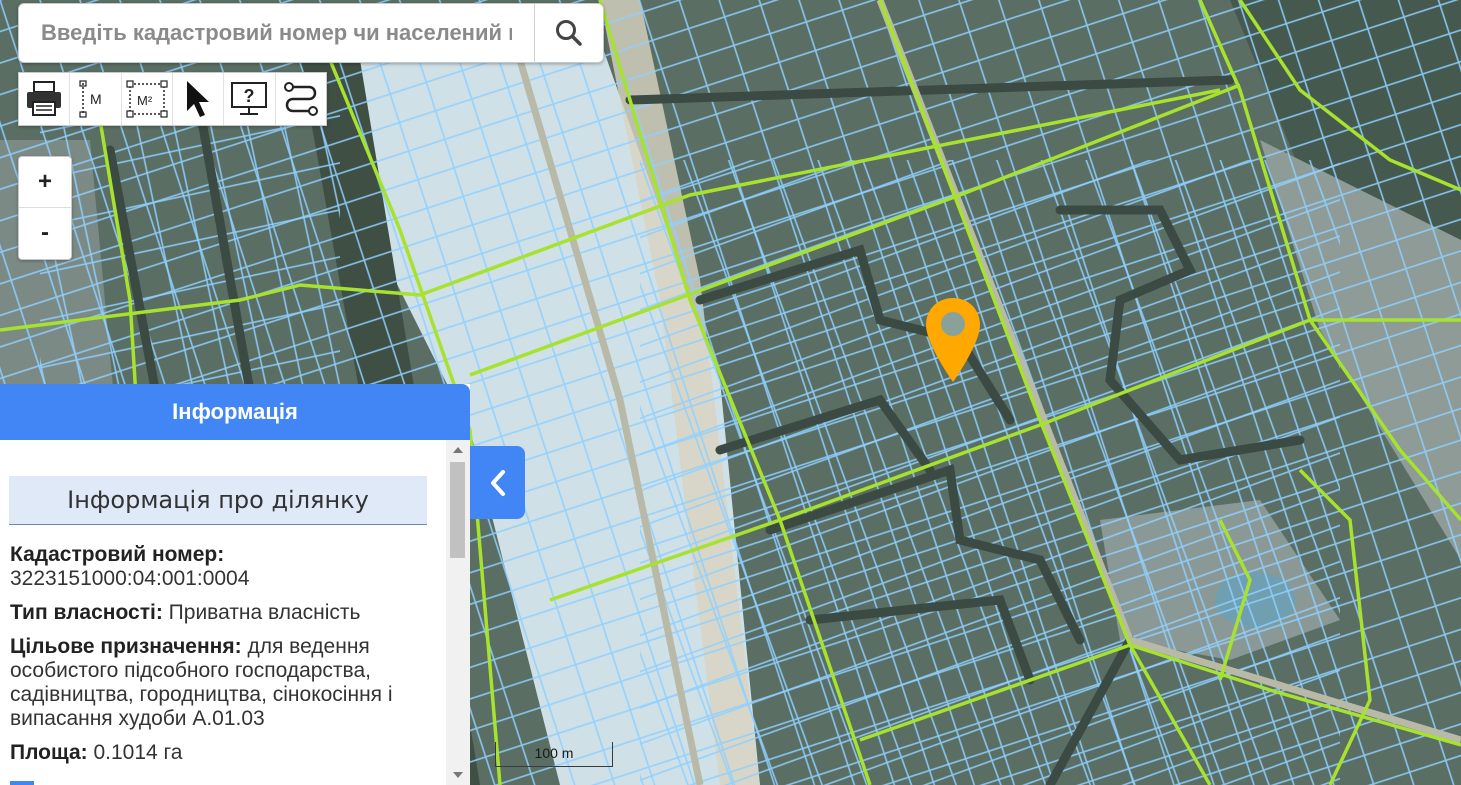 The width and height of the screenshot is (1461, 785). I want to click on scroll-up-icon, so click(458, 450).